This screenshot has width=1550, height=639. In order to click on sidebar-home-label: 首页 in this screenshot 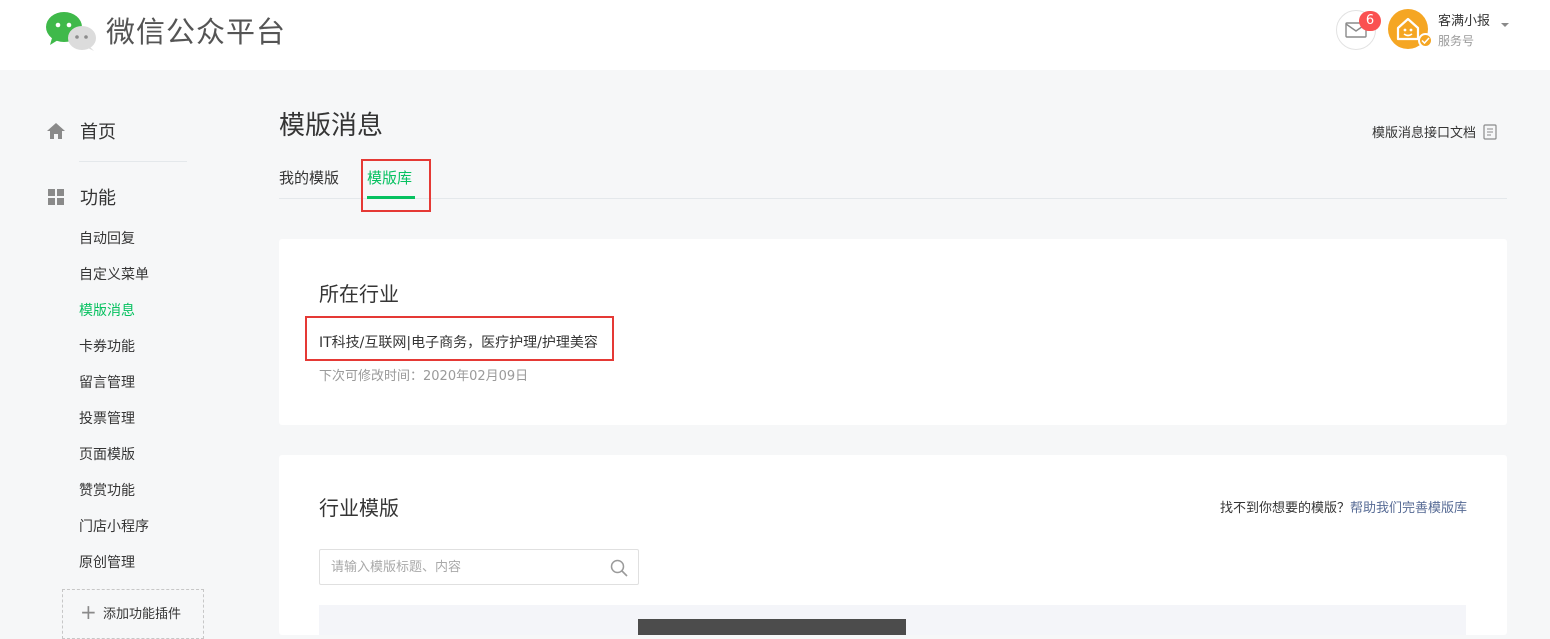, I will do `click(98, 132)`.